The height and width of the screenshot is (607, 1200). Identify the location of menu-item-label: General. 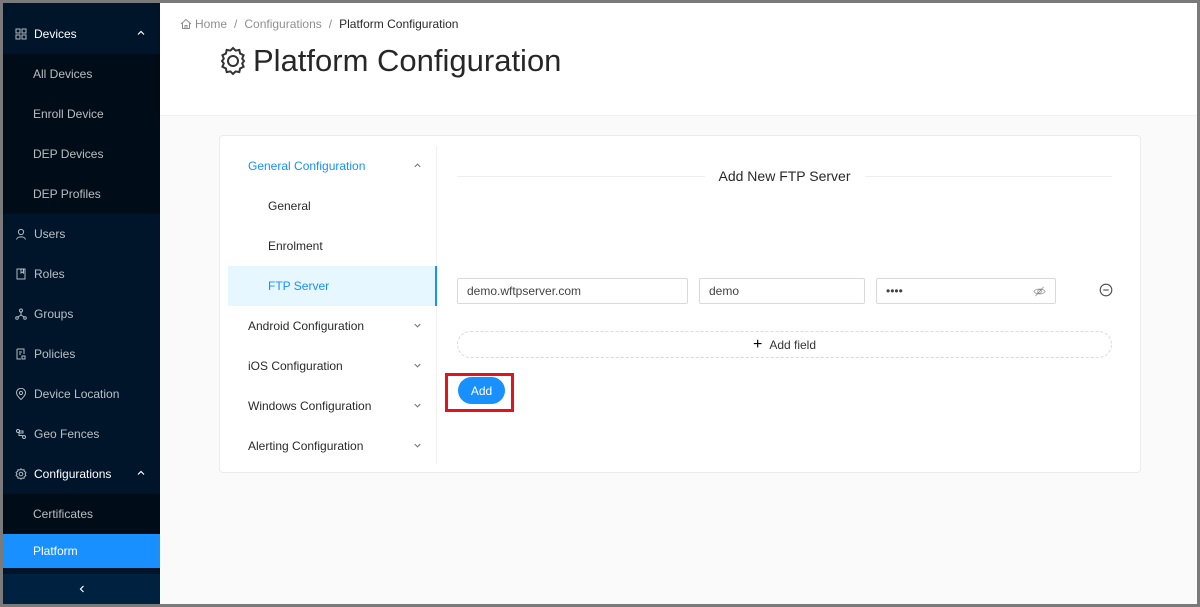
(289, 206).